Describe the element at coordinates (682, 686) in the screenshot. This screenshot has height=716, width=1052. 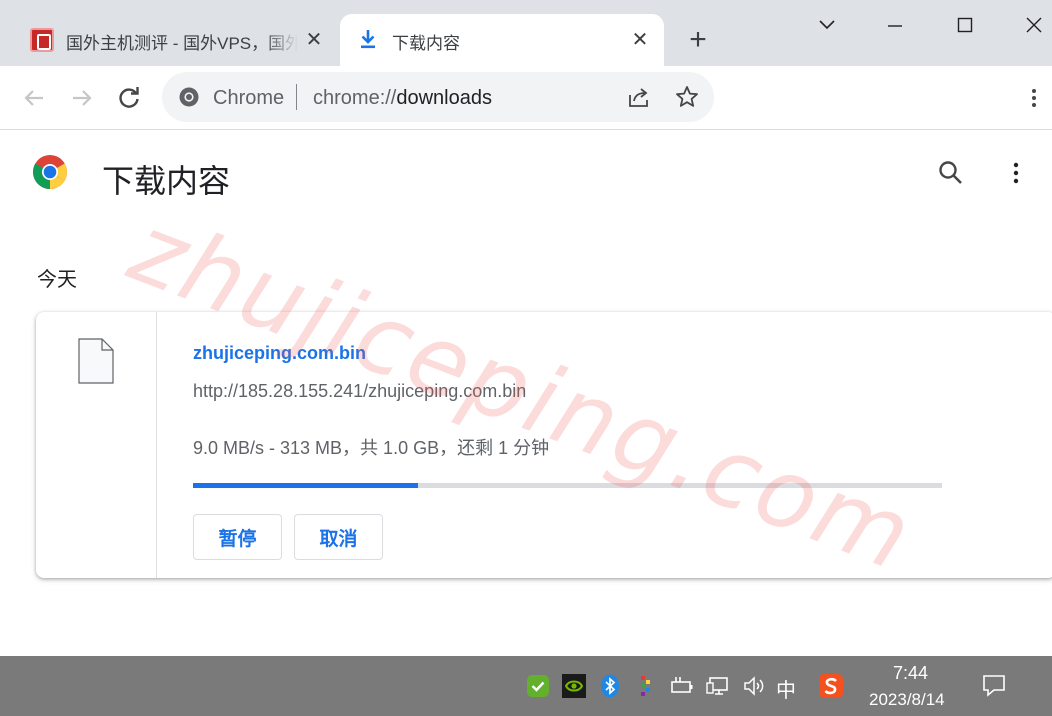
I see `battery-icon` at that location.